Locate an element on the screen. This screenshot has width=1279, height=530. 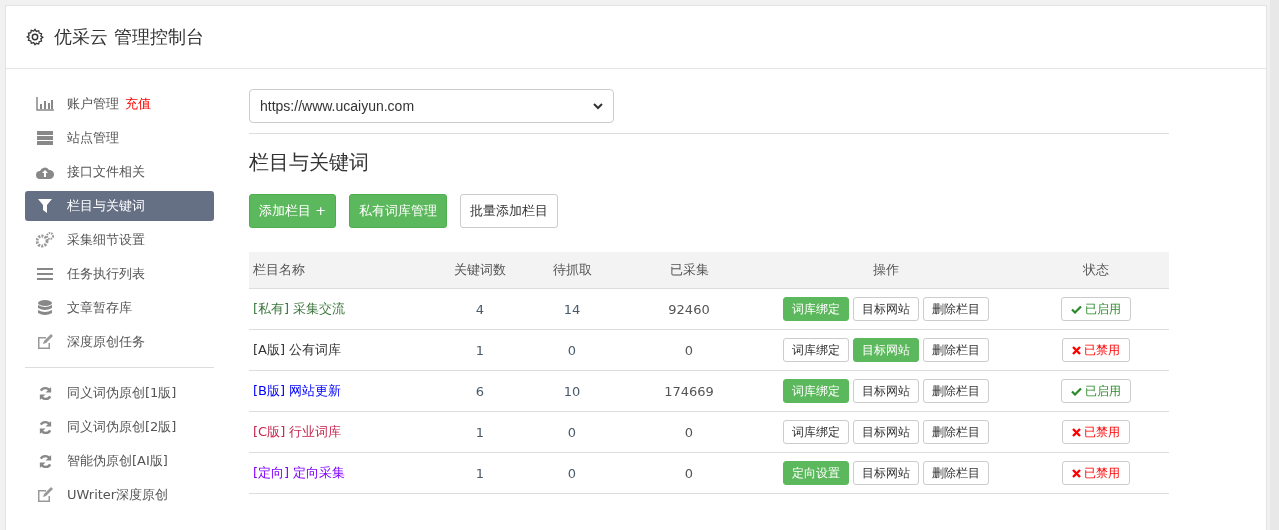
column-header: 已采集 is located at coordinates (689, 270).